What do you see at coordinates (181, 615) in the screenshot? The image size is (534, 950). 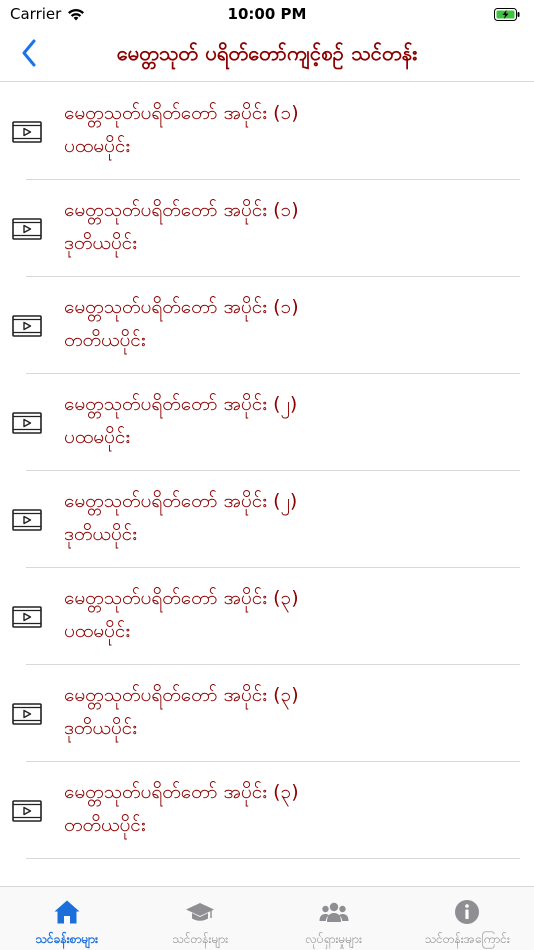 I see `lesson-text: မေတ္တသုတ်ပရိတ်တော် အပိုင်း (၃) ပထမပိုင်း` at bounding box center [181, 615].